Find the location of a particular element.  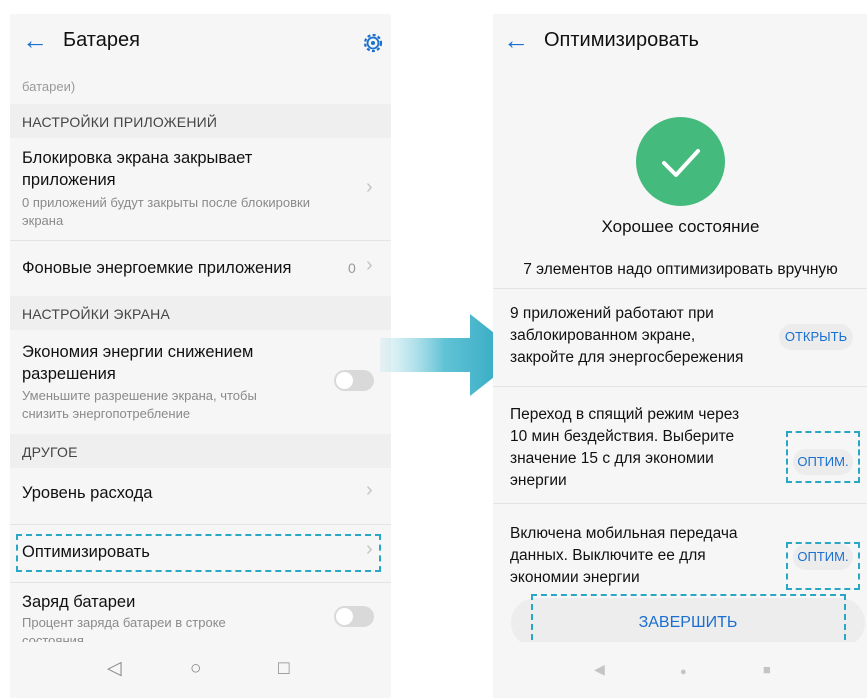

open-button: ОТКРЫТЬ is located at coordinates (816, 337).